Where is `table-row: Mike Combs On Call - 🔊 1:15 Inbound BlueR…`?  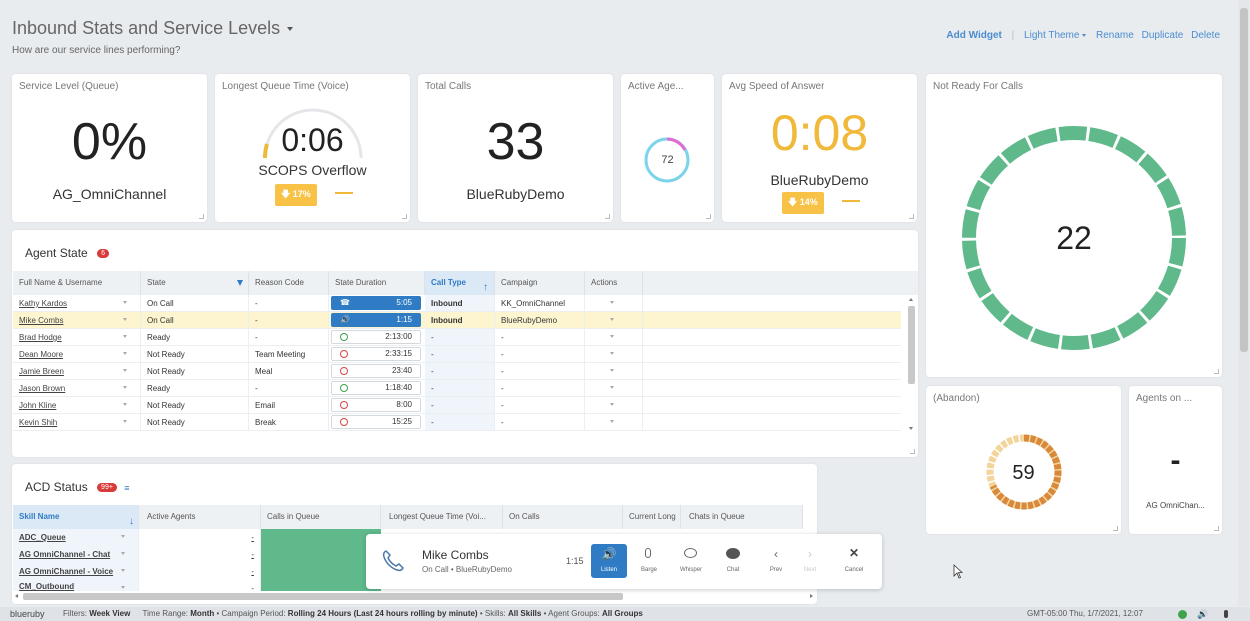 table-row: Mike Combs On Call - 🔊 1:15 Inbound BlueR… is located at coordinates (457, 320).